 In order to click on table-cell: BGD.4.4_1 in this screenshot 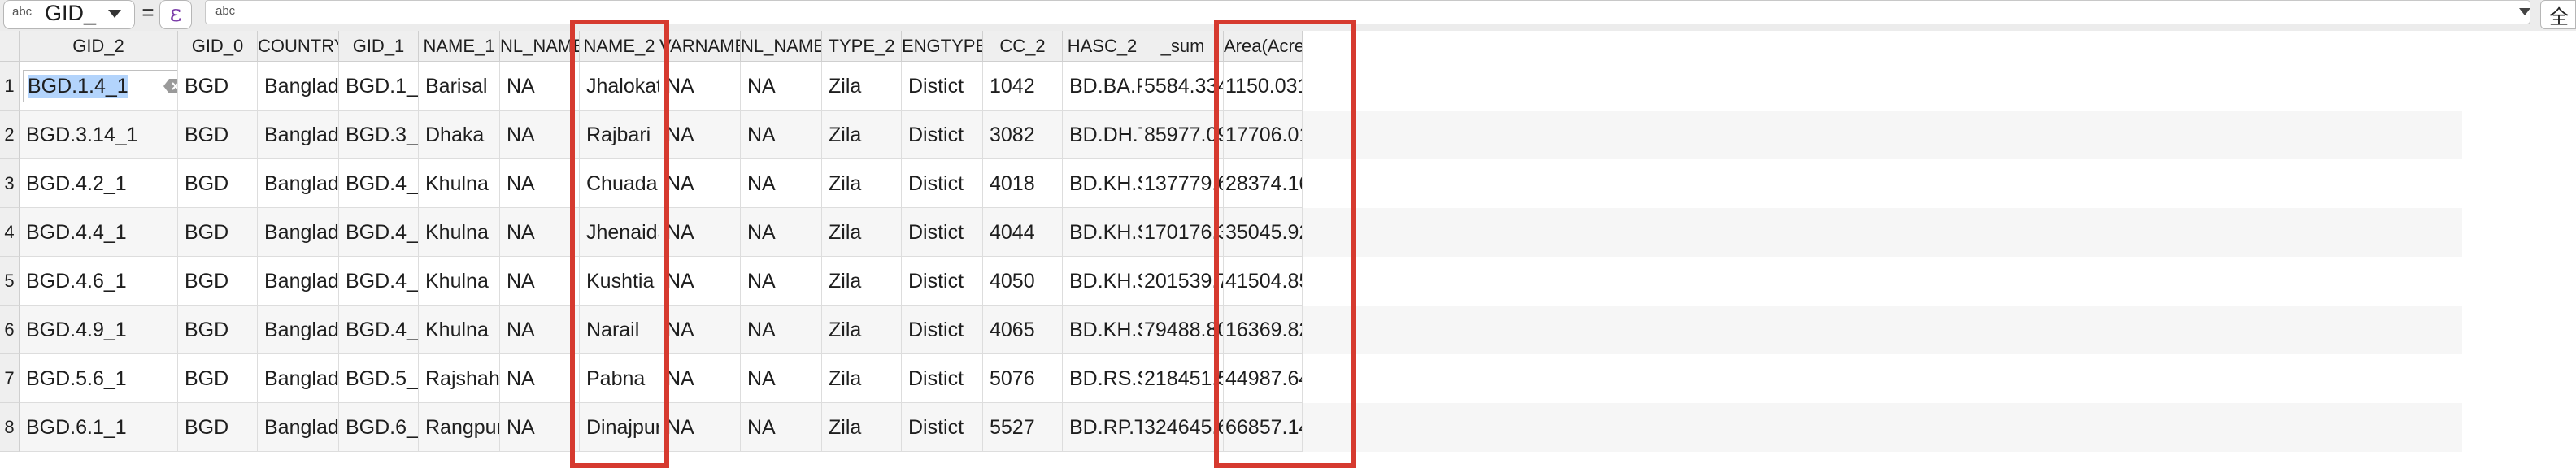, I will do `click(99, 233)`.